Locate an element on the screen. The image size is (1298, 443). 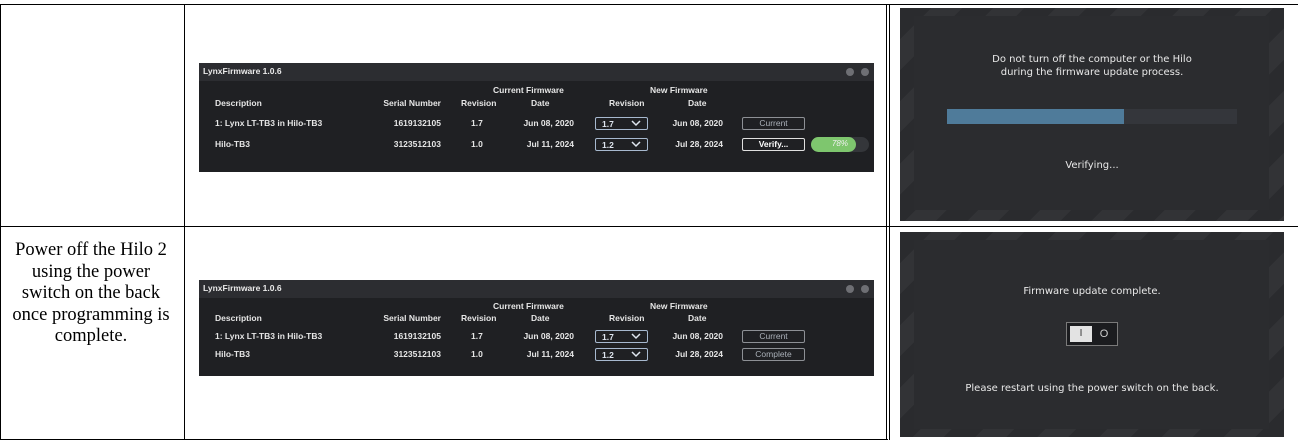
table-border-col3 is located at coordinates (889, 222).